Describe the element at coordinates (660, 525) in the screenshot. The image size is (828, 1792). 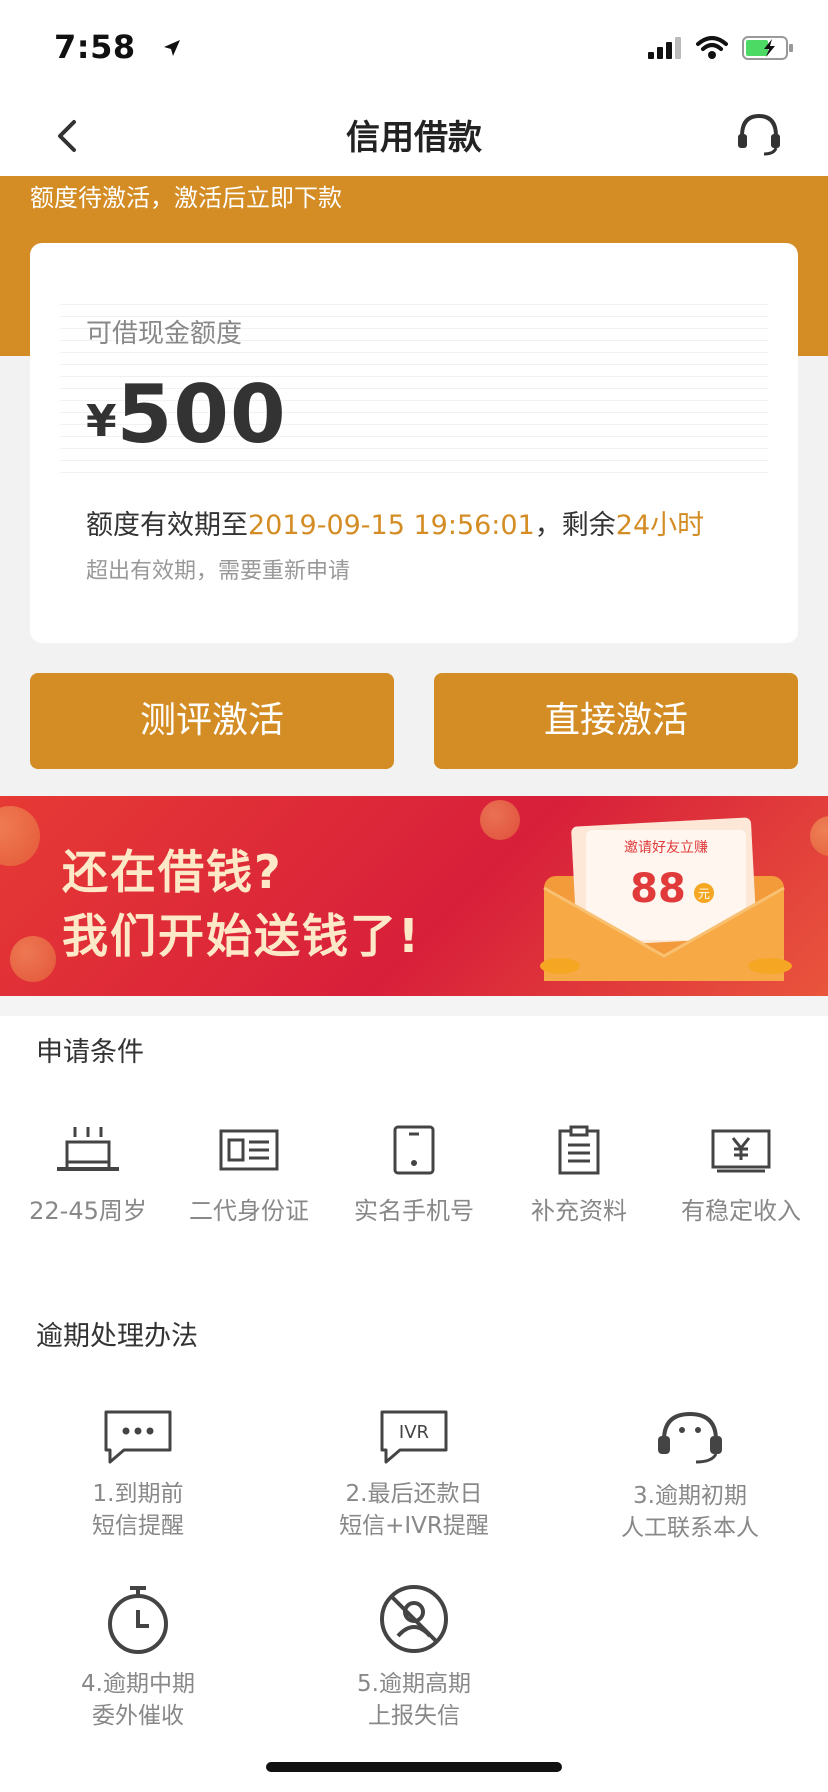
I see `remain-time: 24小时` at that location.